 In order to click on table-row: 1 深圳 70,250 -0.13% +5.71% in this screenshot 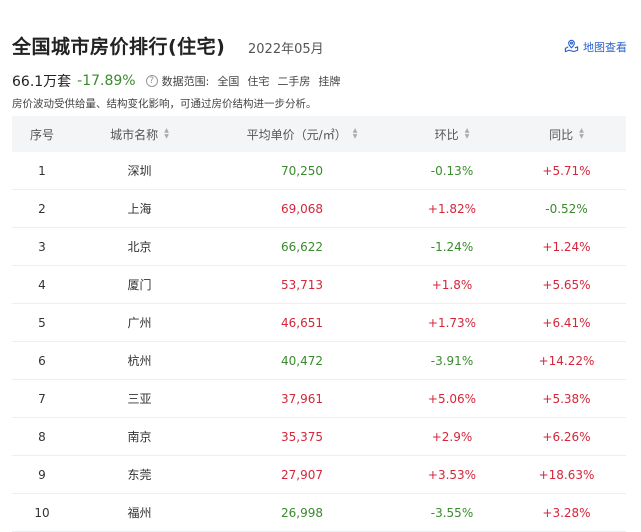, I will do `click(319, 171)`.